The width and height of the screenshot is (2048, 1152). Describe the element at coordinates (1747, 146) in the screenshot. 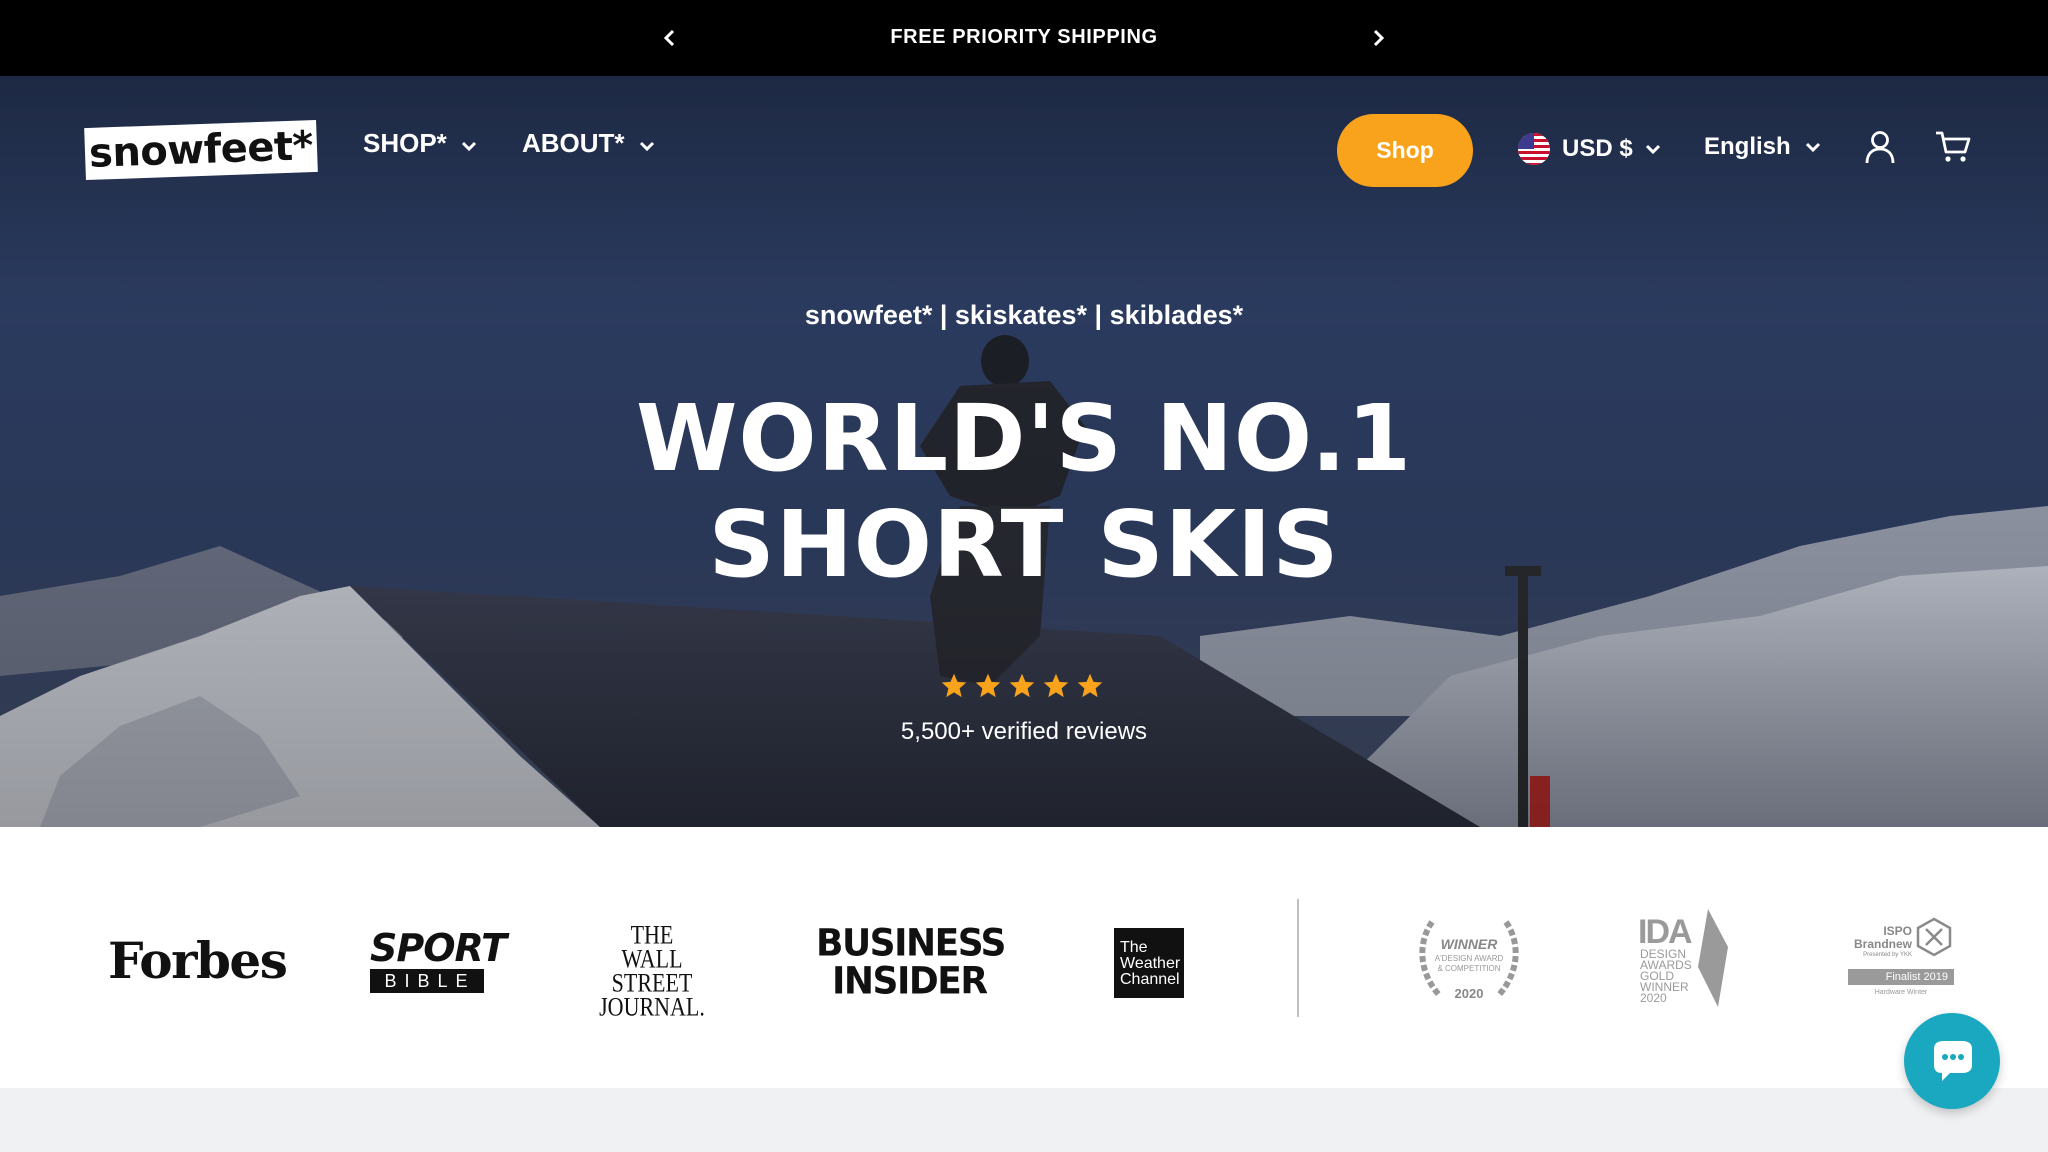

I see `language-label: English` at that location.